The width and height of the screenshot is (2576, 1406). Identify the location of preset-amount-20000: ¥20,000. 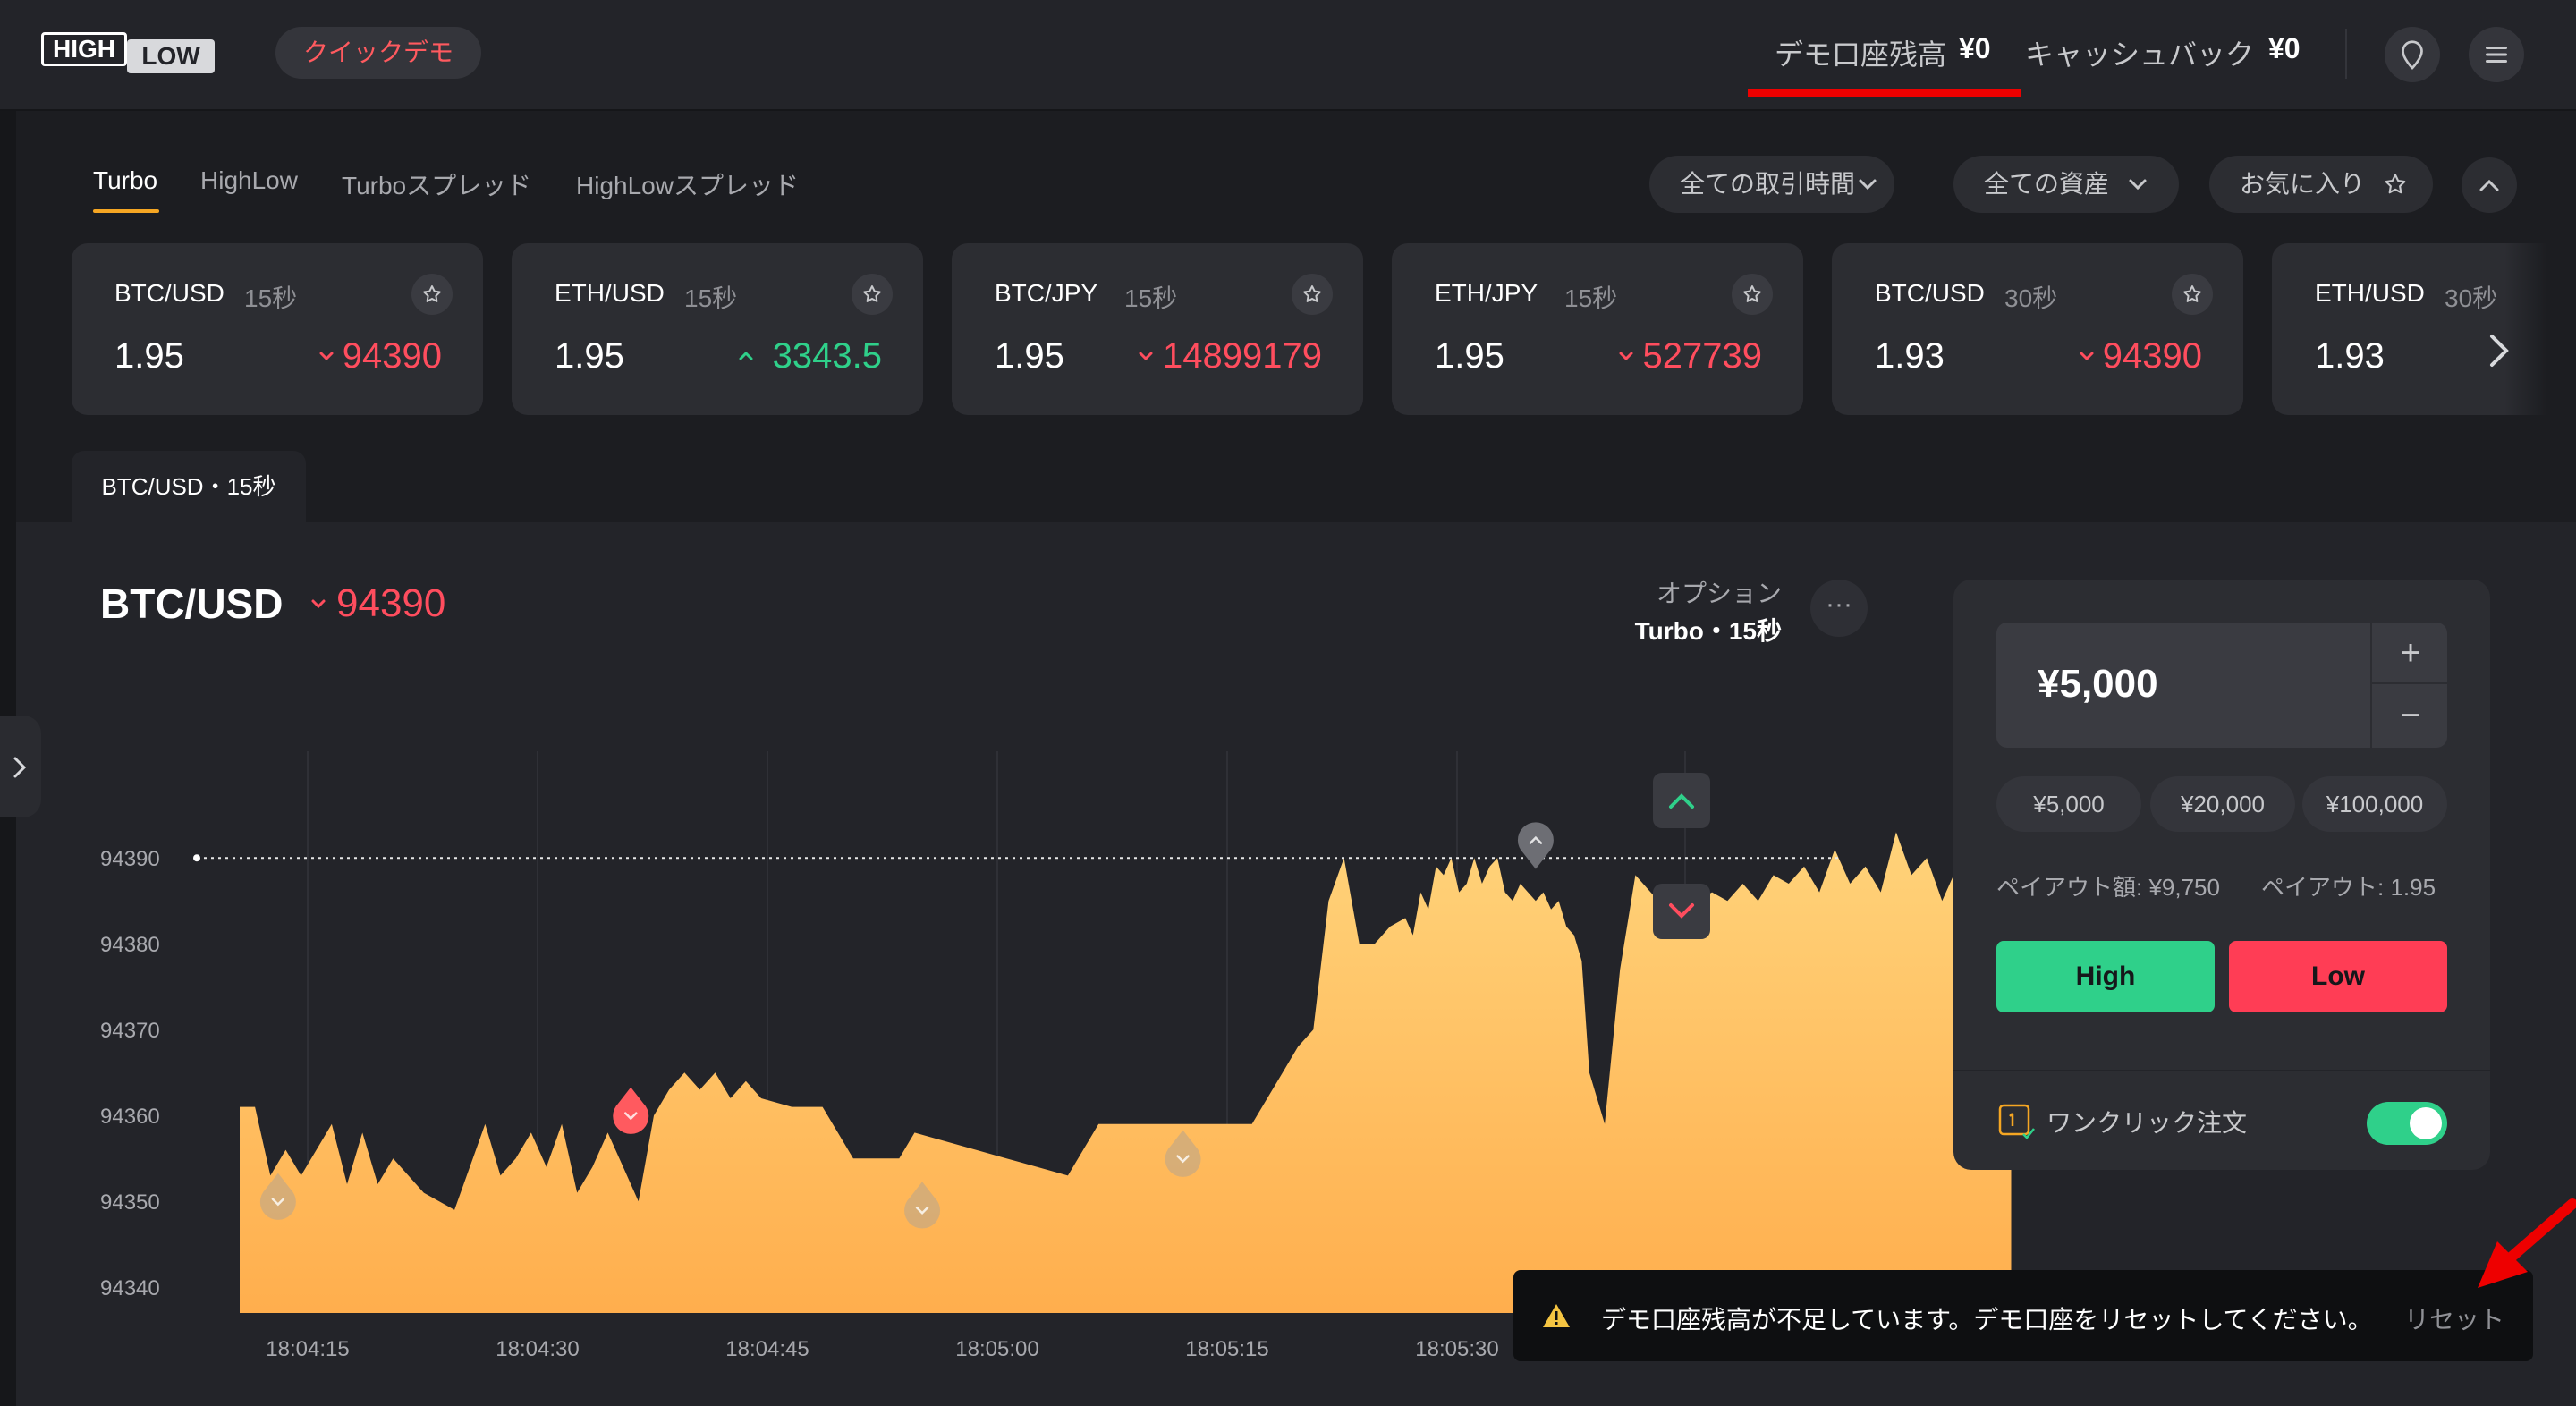
(2222, 804).